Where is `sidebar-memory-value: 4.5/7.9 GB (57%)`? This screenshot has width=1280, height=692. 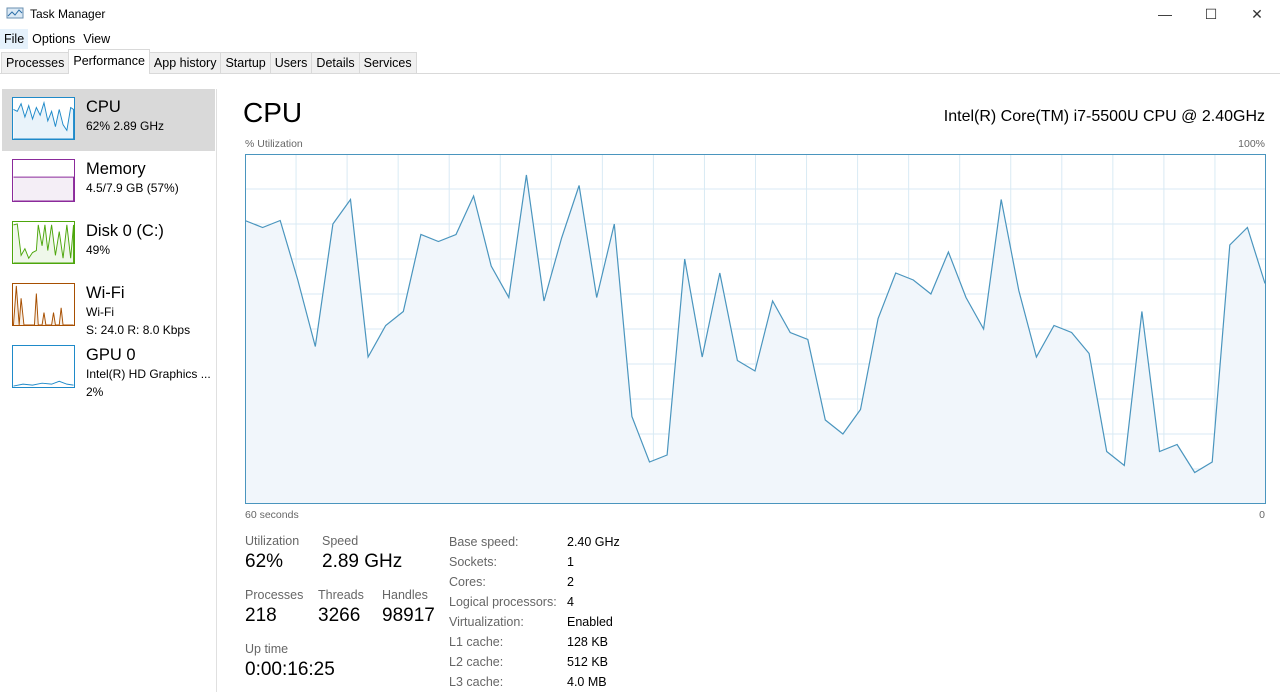 sidebar-memory-value: 4.5/7.9 GB (57%) is located at coordinates (132, 188).